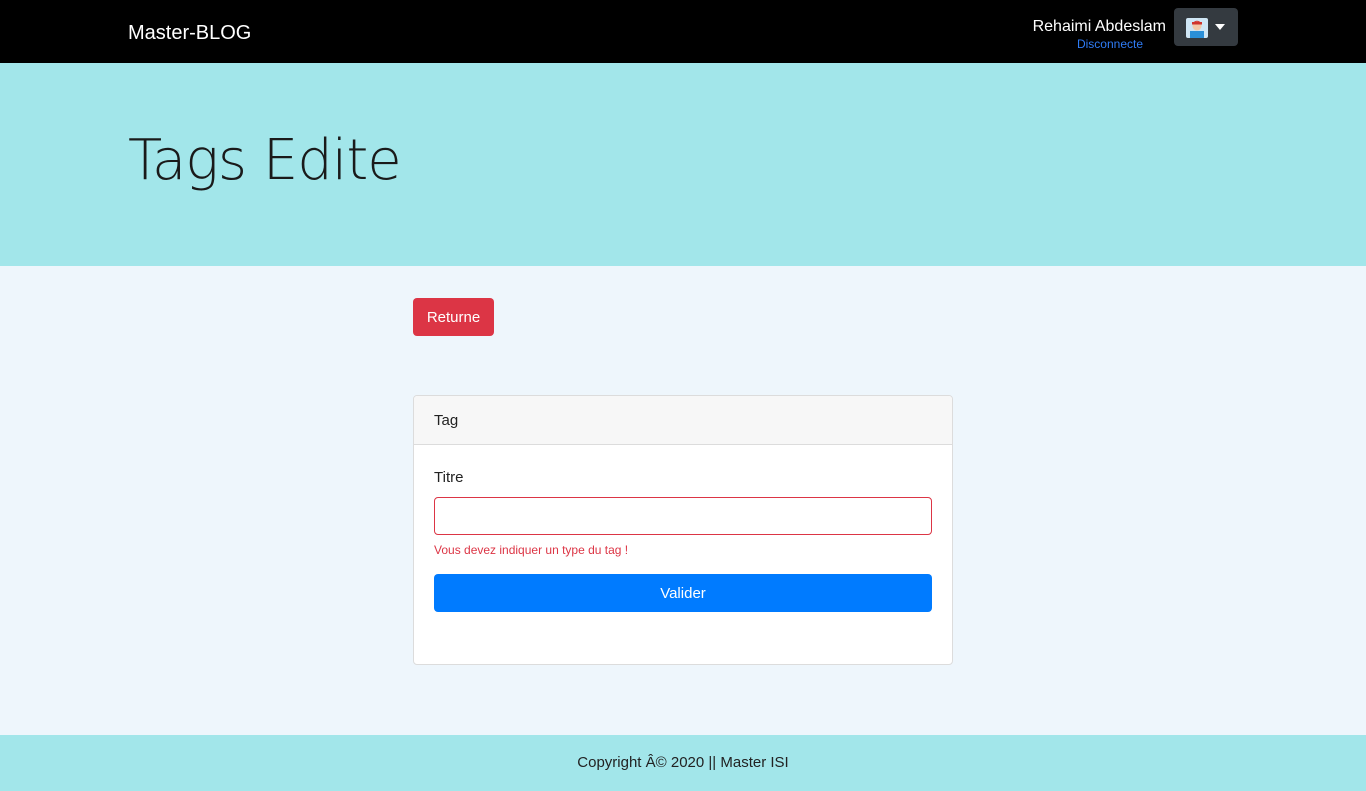 The width and height of the screenshot is (1366, 791). What do you see at coordinates (1197, 28) in the screenshot?
I see `user-avatar-icon` at bounding box center [1197, 28].